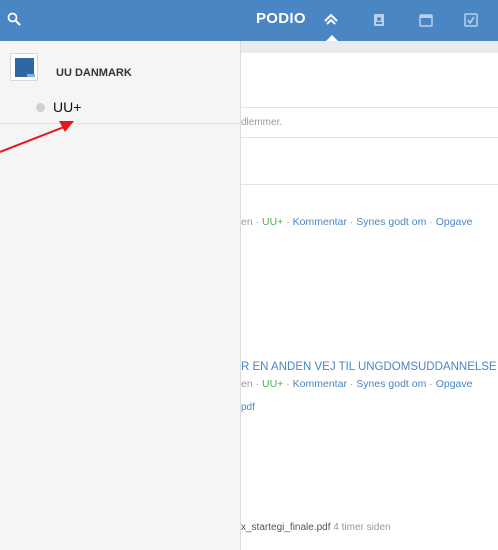  Describe the element at coordinates (262, 122) in the screenshot. I see `members-text: dlemmer.` at that location.